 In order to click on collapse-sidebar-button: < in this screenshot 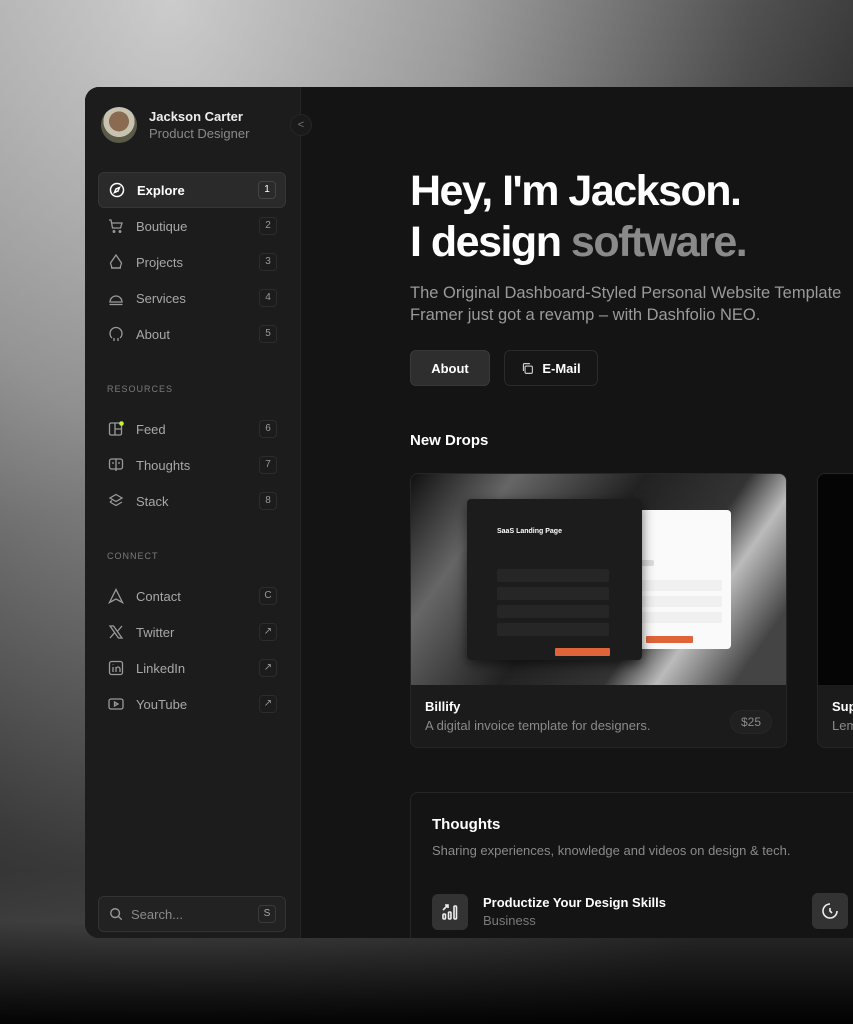, I will do `click(301, 125)`.